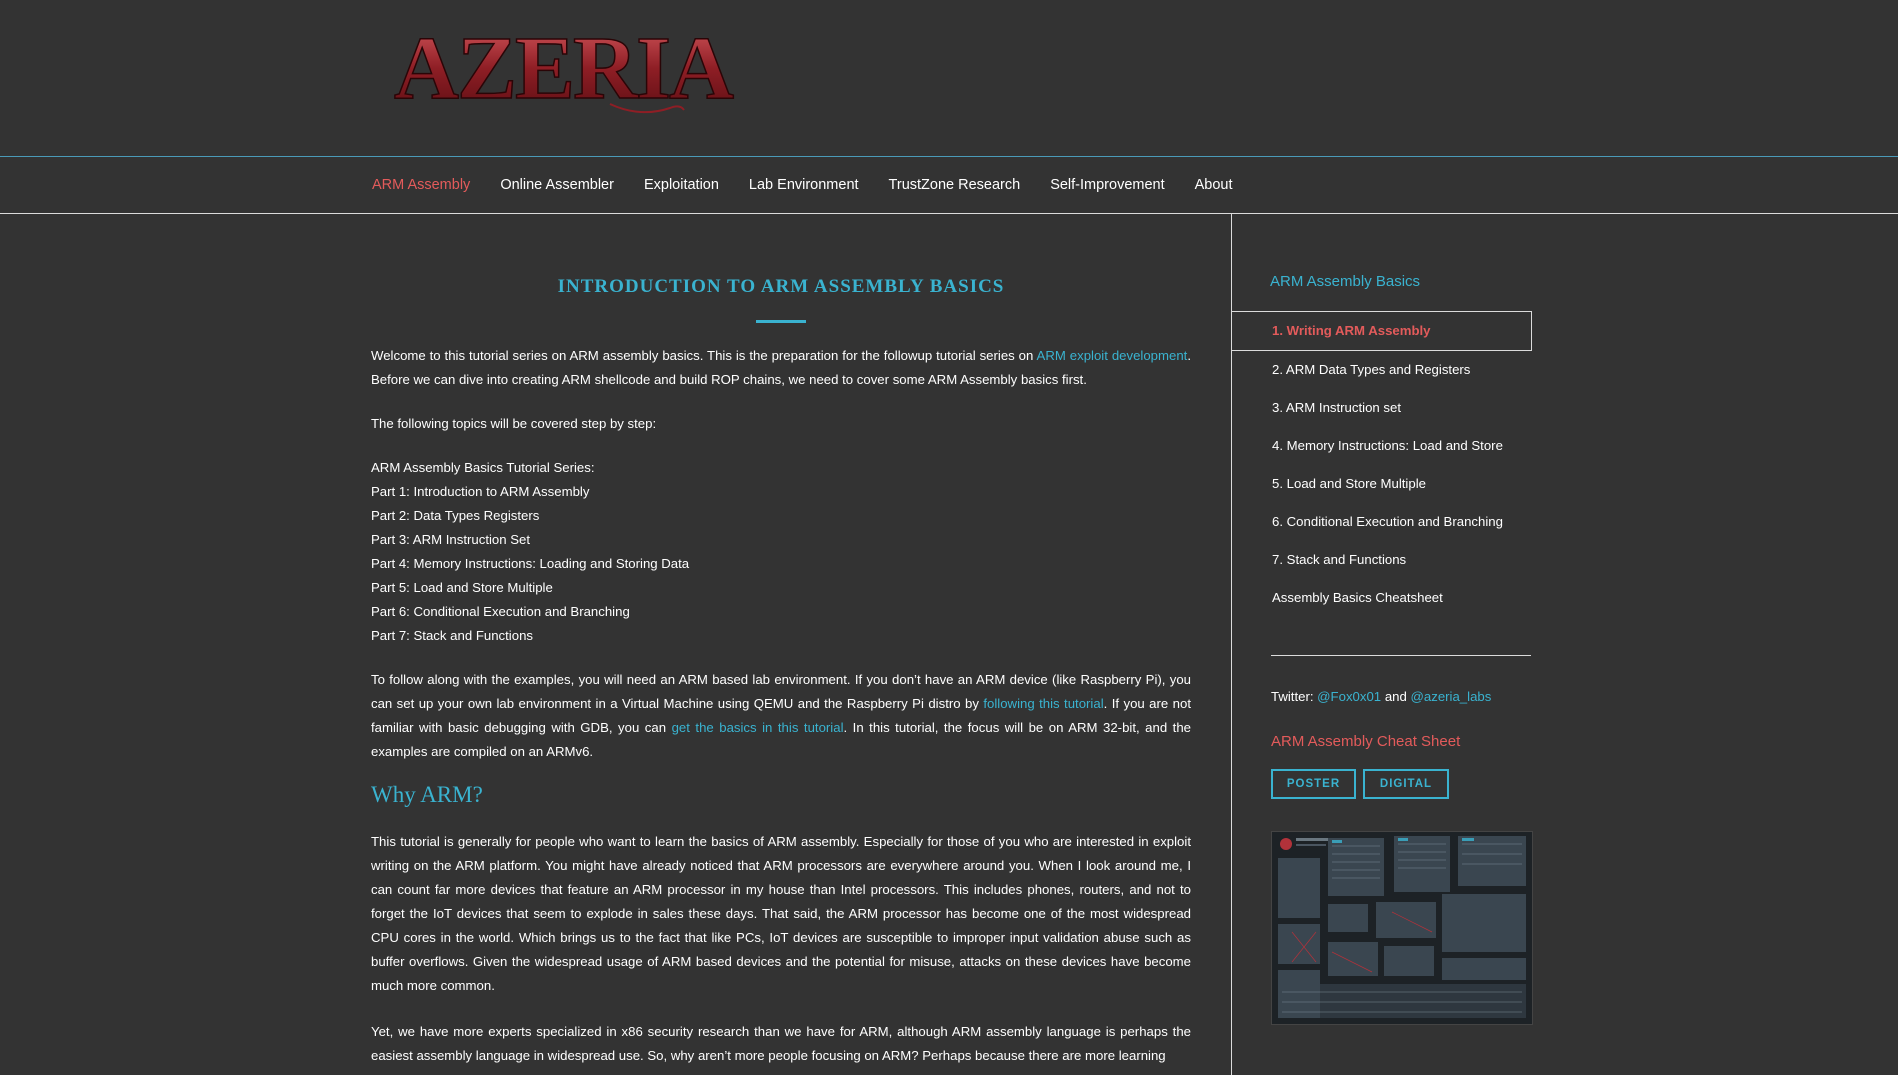 The width and height of the screenshot is (1898, 1075). Describe the element at coordinates (1382, 446) in the screenshot. I see `sidebar-item-memory-instructions: 4. Memory Instructions: Load and Store` at that location.